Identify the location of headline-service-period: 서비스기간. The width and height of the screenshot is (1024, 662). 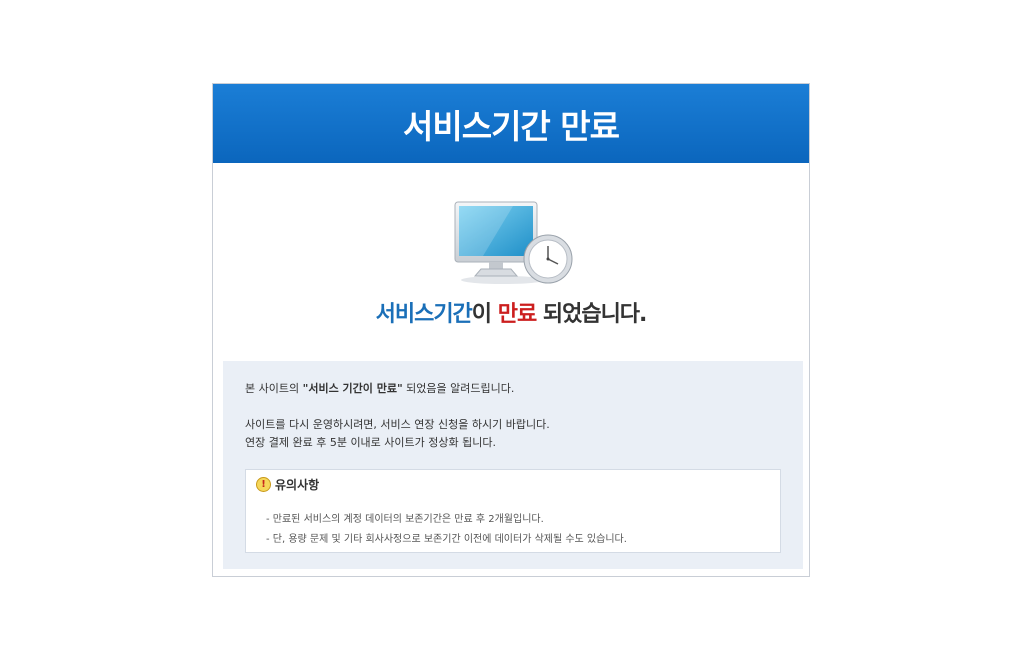
(424, 314).